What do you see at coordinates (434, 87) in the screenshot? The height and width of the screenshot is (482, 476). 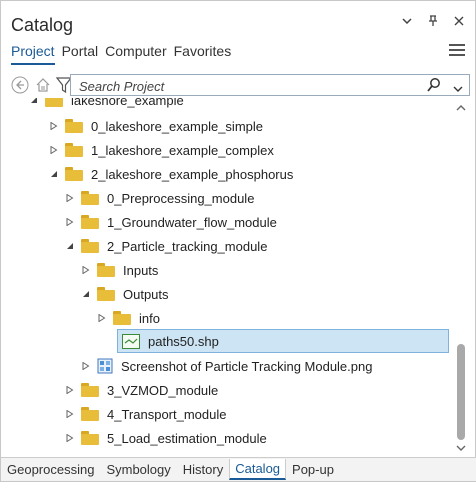 I see `search-icon` at bounding box center [434, 87].